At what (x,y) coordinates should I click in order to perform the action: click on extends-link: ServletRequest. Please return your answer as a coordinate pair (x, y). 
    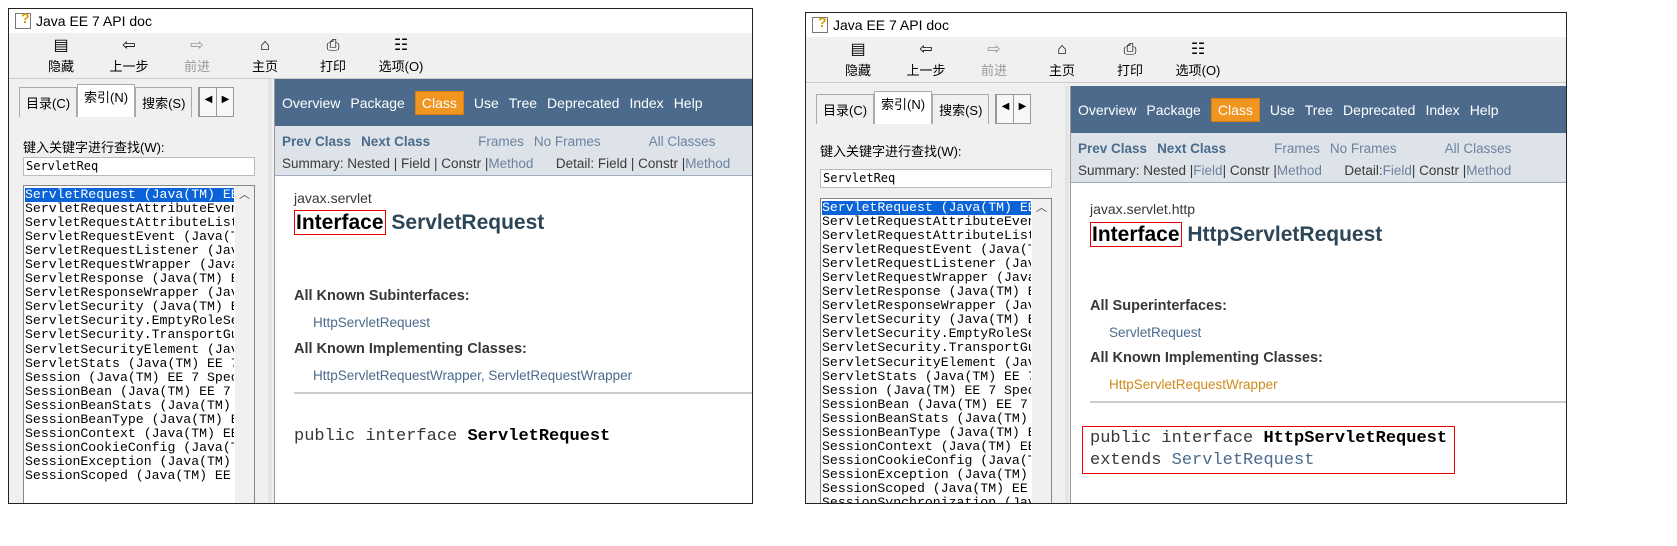
    Looking at the image, I should click on (1243, 460).